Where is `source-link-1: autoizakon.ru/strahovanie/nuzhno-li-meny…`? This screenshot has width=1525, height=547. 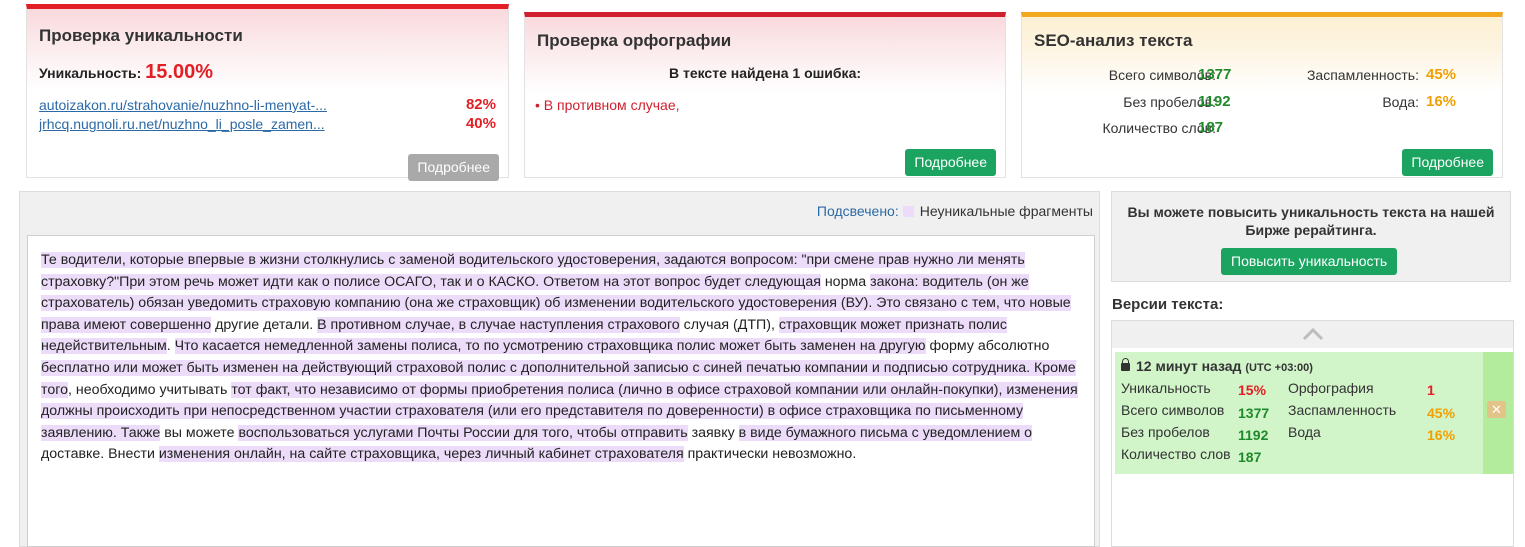 source-link-1: autoizakon.ru/strahovanie/nuzhno-li-meny… is located at coordinates (199, 105).